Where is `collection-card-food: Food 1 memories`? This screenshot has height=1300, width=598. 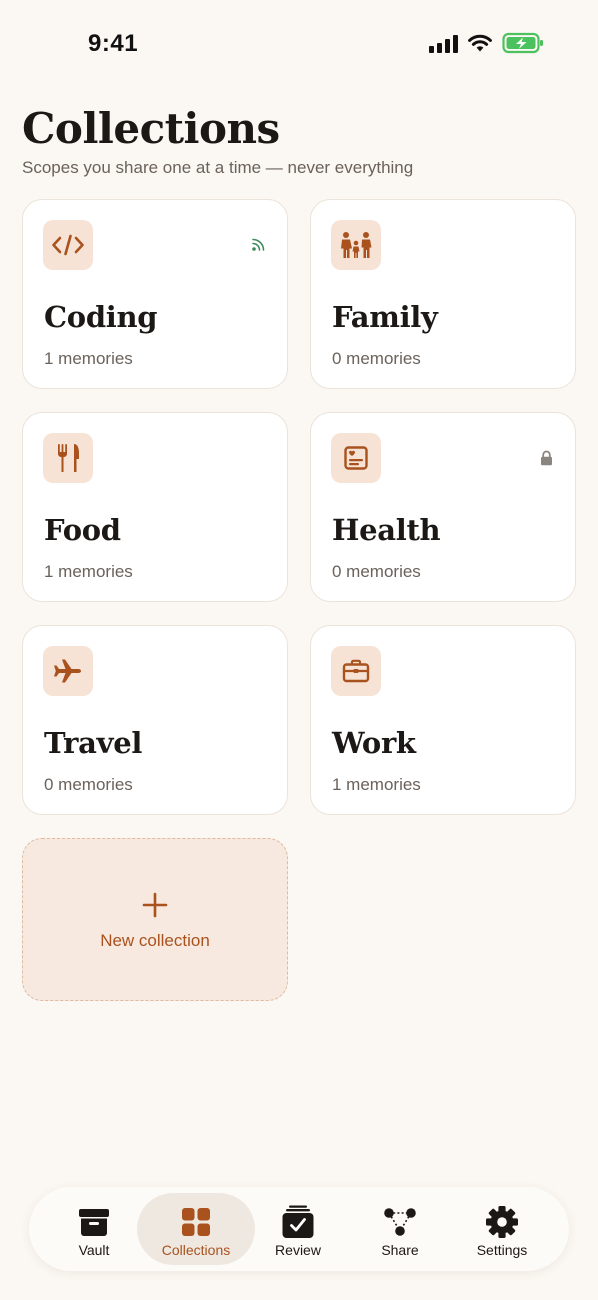
collection-card-food: Food 1 memories is located at coordinates (155, 507).